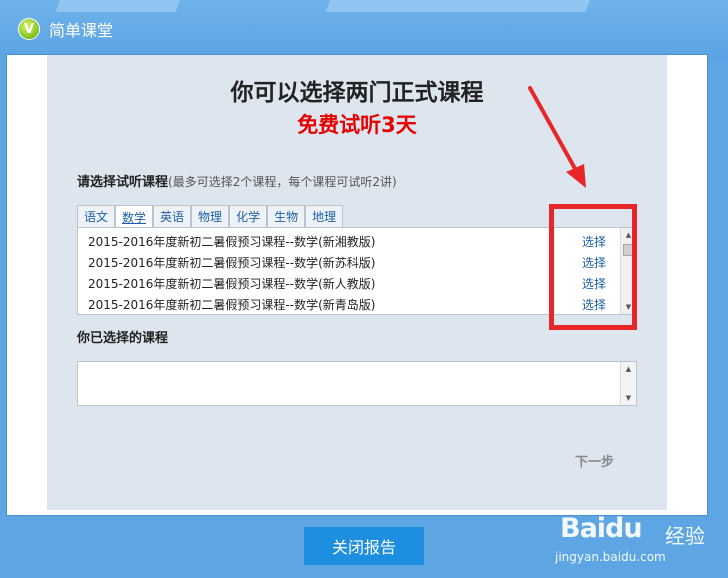 The image size is (728, 578). What do you see at coordinates (628, 398) in the screenshot?
I see `scroll-down-icon: ▼` at bounding box center [628, 398].